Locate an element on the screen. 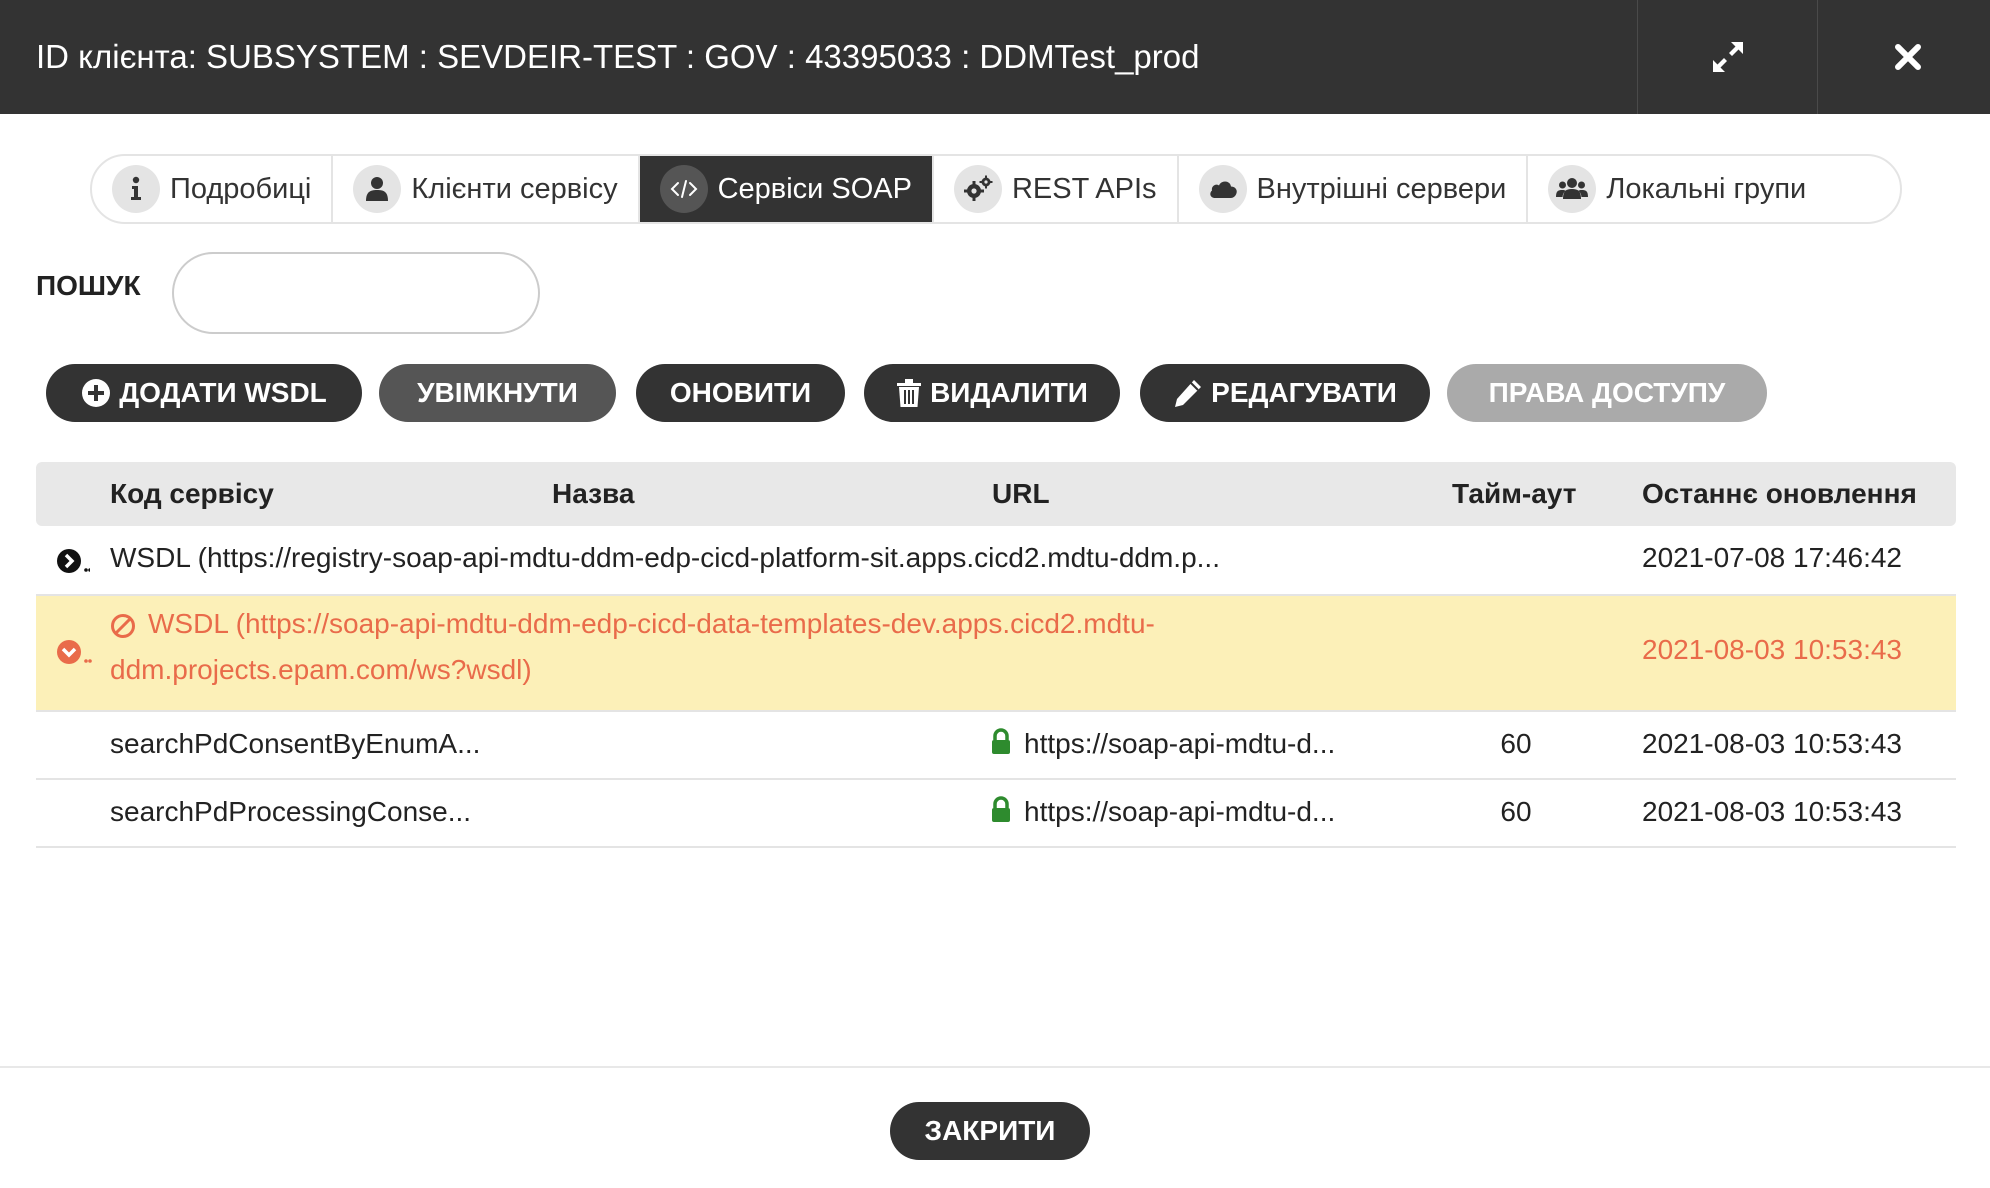 Image resolution: width=1990 pixels, height=1188 pixels. last-updated-cell: 2021-07-08 17:46:42 is located at coordinates (1772, 557).